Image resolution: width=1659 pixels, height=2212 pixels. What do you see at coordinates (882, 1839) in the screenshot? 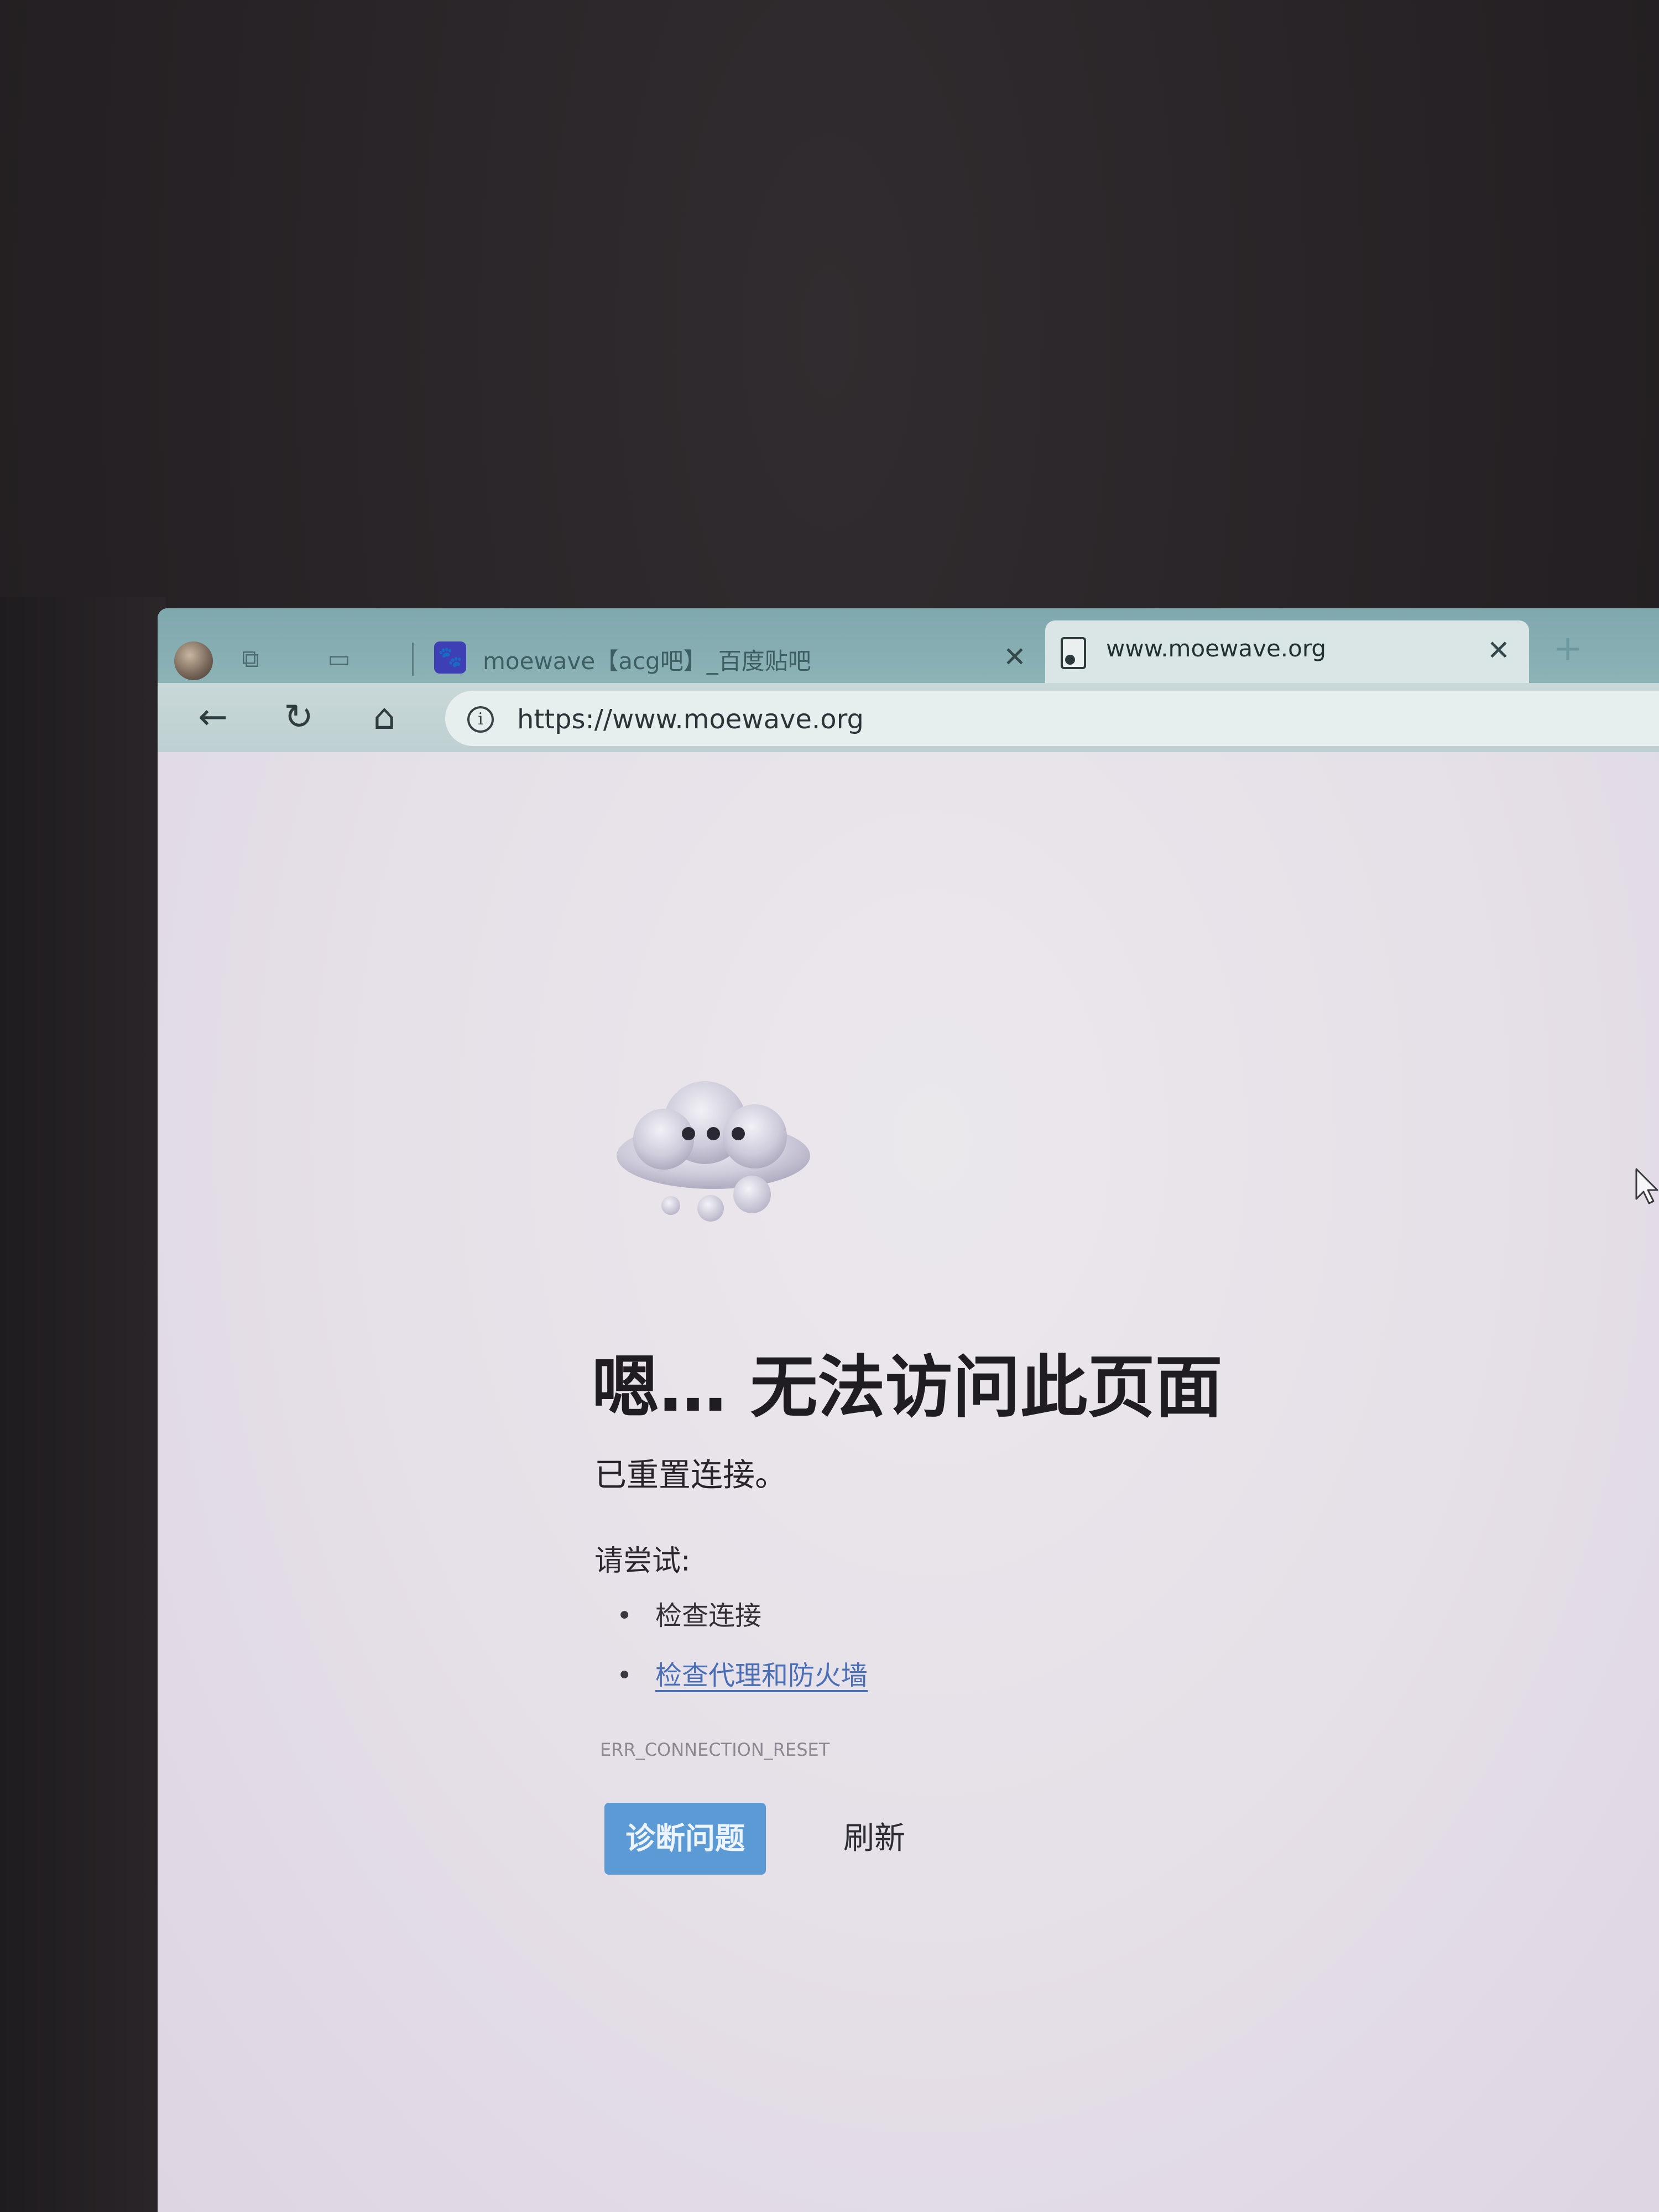
I see `refresh-button: 刷新` at bounding box center [882, 1839].